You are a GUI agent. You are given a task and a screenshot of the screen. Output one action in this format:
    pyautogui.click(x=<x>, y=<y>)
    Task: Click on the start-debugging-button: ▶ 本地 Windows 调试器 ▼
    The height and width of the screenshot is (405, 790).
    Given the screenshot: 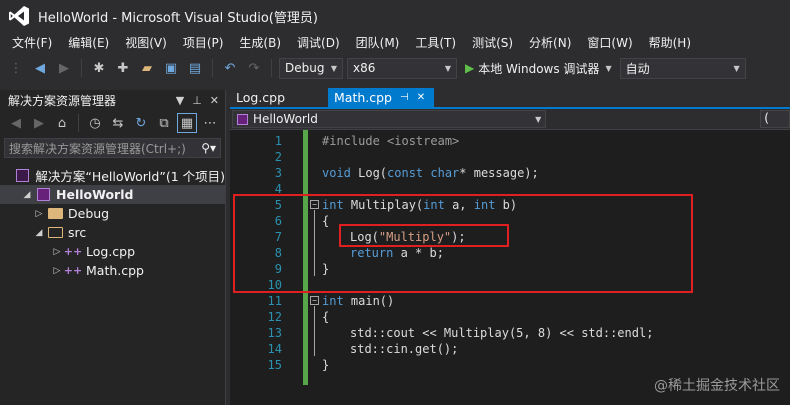 What is the action you would take?
    pyautogui.click(x=538, y=68)
    